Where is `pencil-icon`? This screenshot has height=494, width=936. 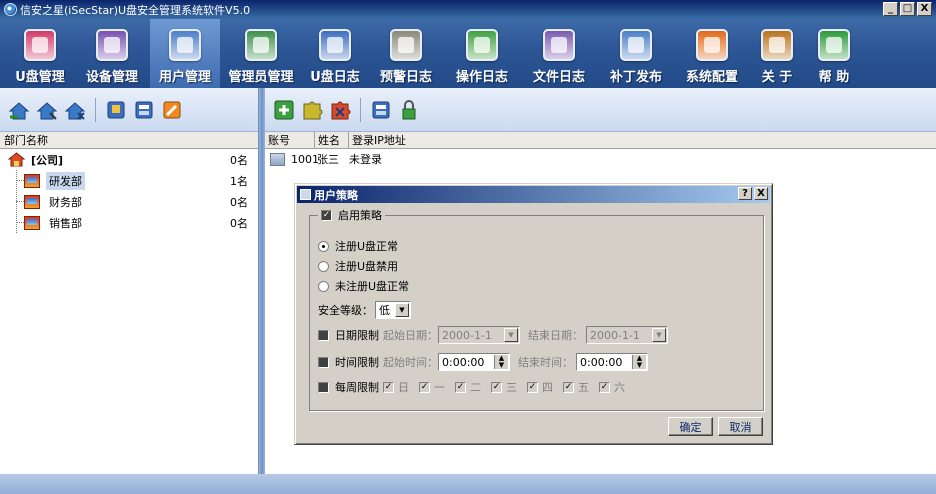
pencil-icon is located at coordinates (172, 110).